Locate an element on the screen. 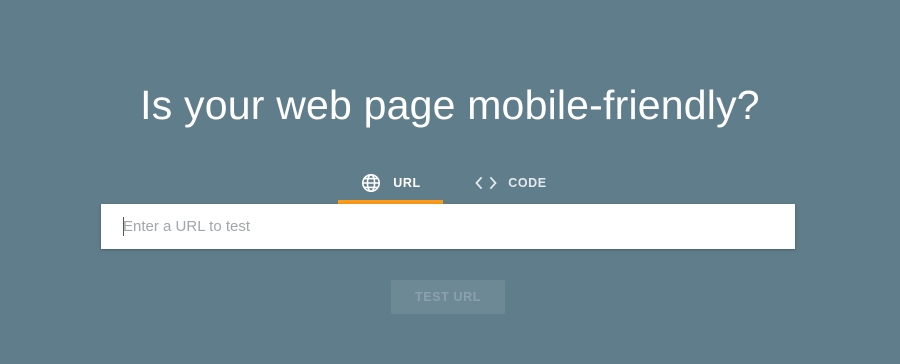  globe-icon is located at coordinates (371, 183).